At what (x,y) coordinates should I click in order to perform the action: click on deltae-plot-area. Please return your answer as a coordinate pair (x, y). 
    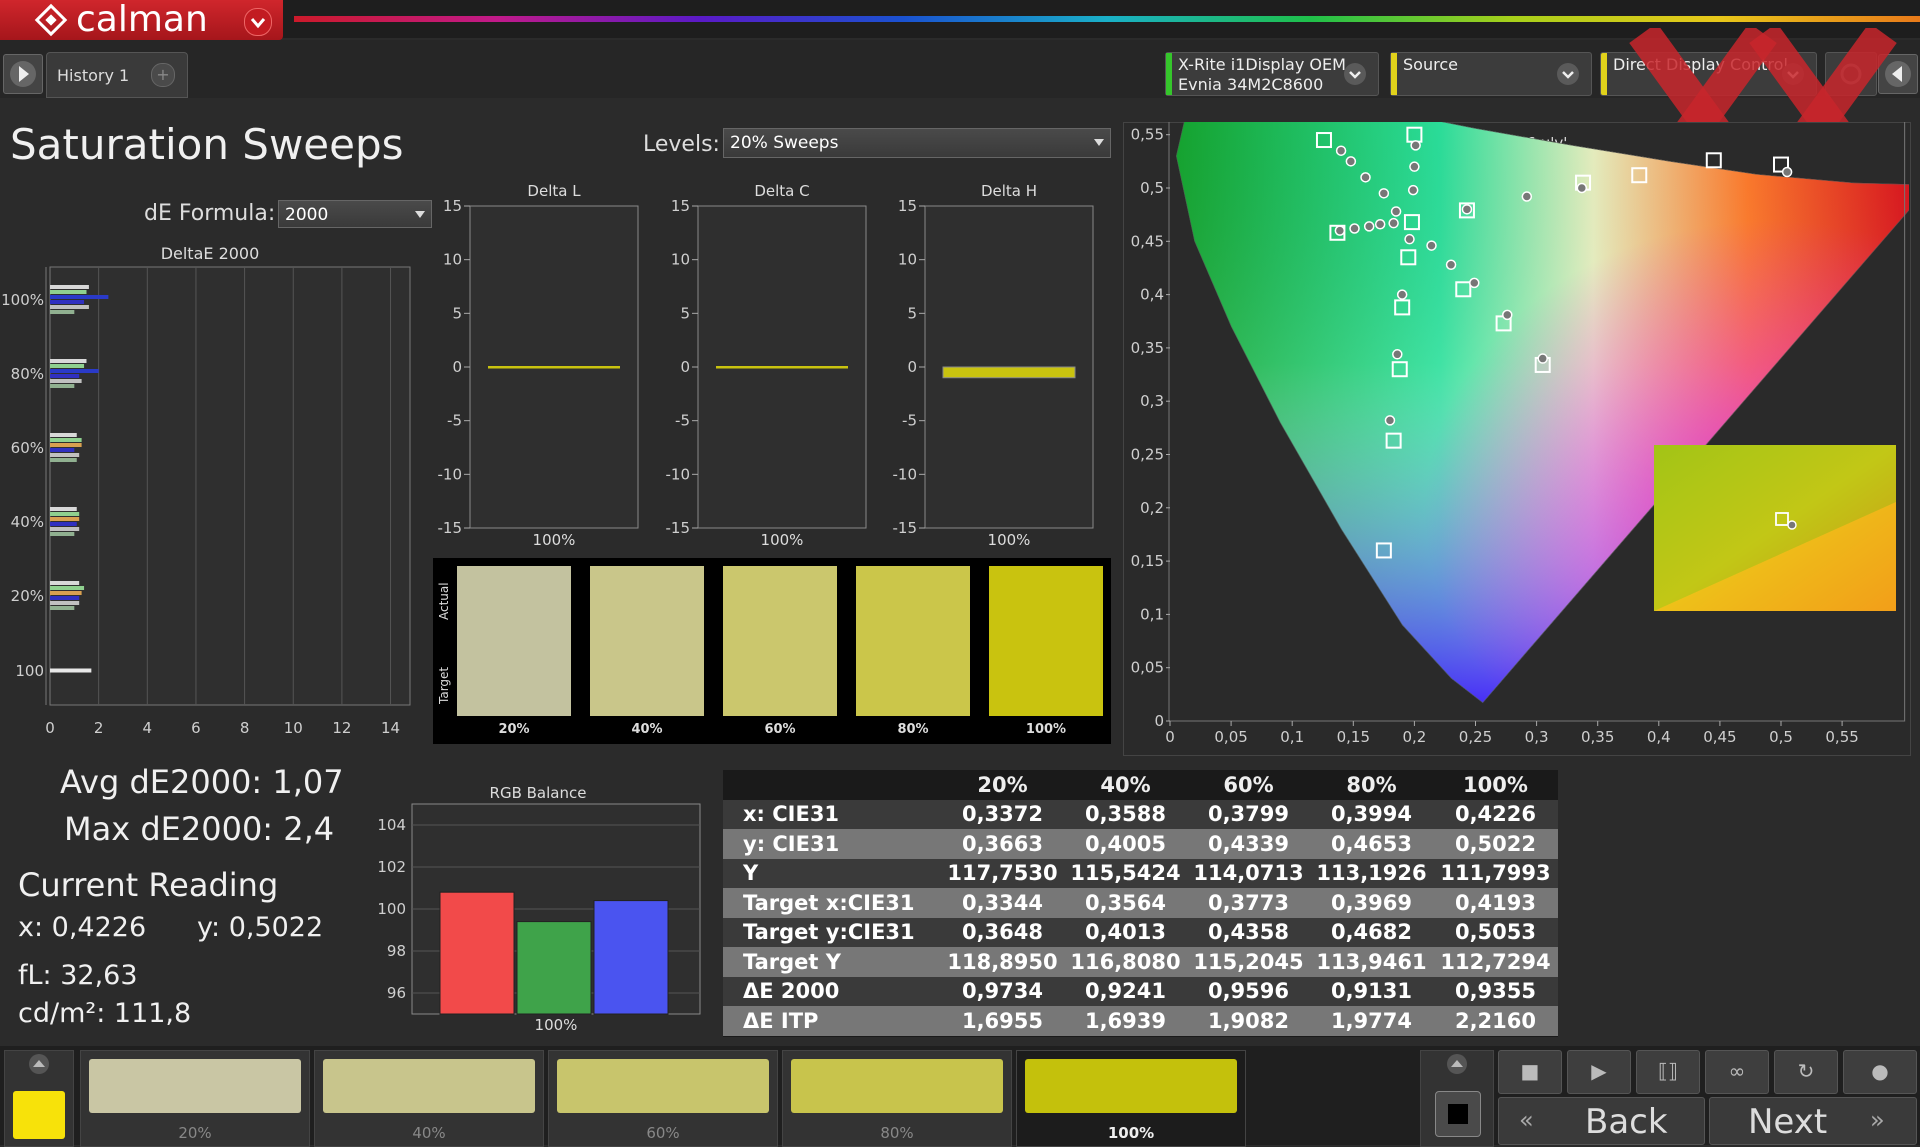
    Looking at the image, I should click on (230, 486).